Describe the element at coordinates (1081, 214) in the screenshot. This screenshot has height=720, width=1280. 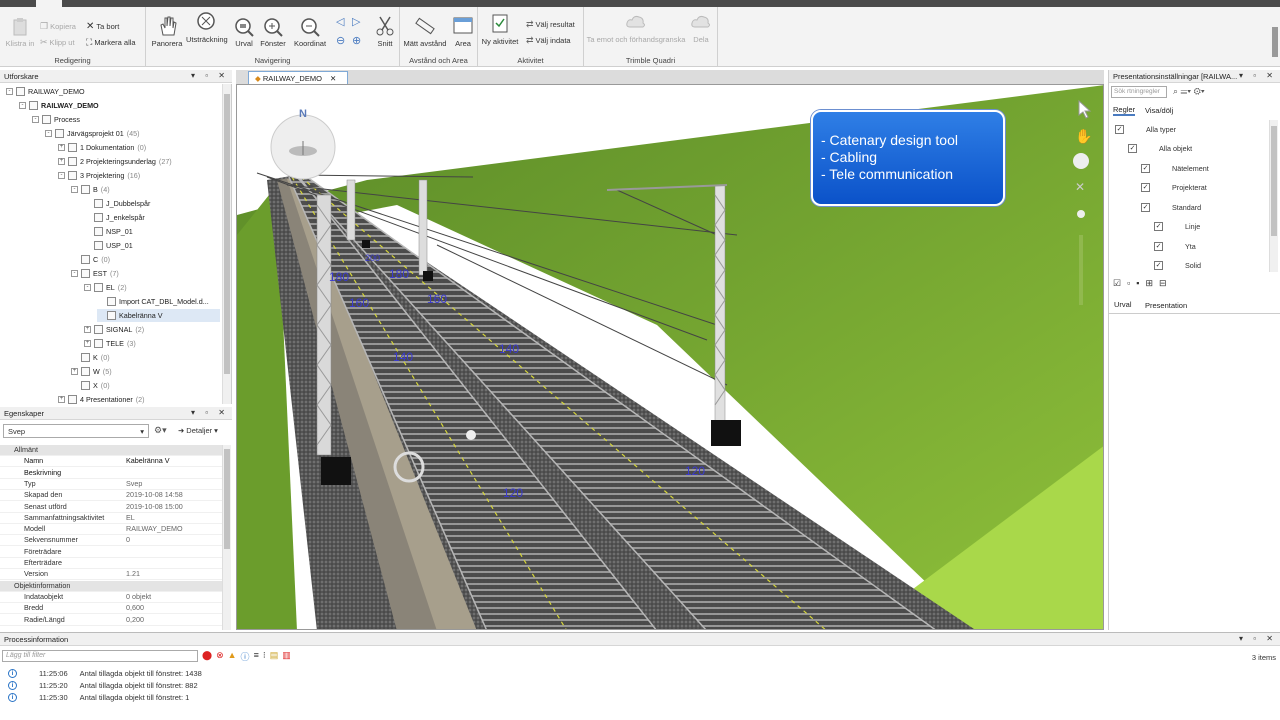
I see `walk-icon` at that location.